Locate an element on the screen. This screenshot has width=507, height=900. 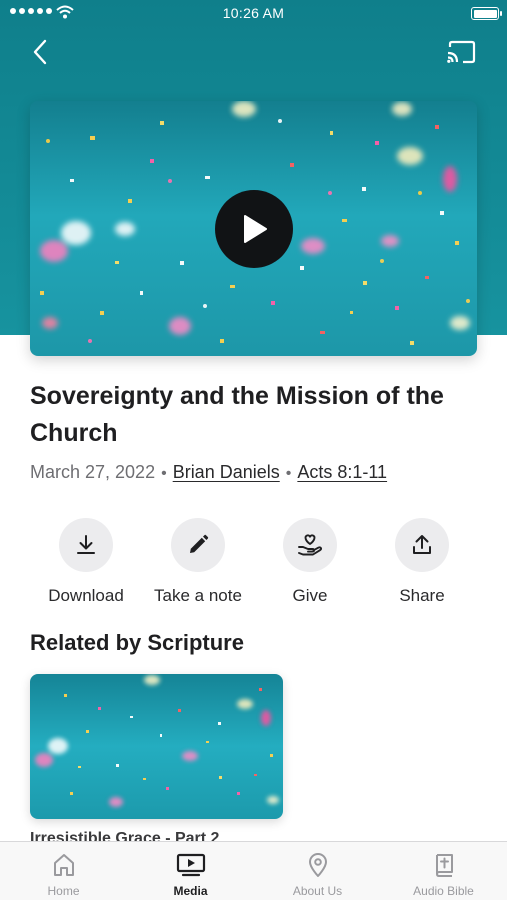
action-row: Download Take a note Give Share is located at coordinates (253, 563).